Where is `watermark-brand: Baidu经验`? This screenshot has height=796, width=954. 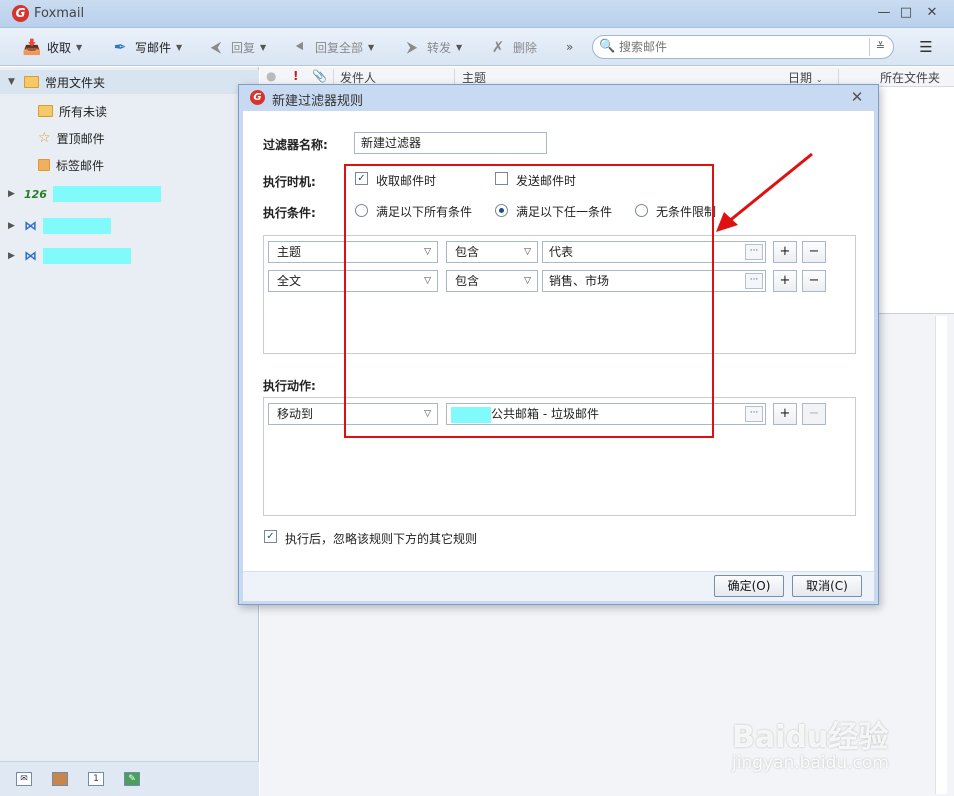 watermark-brand: Baidu经验 is located at coordinates (810, 737).